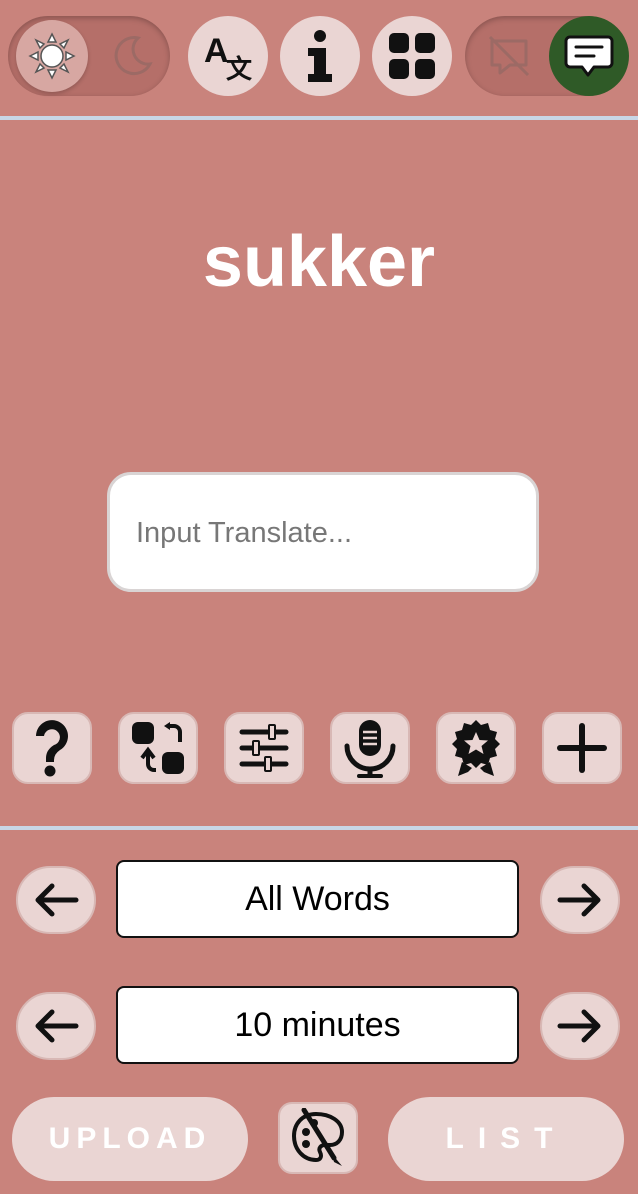  I want to click on list-button: LIST, so click(506, 1139).